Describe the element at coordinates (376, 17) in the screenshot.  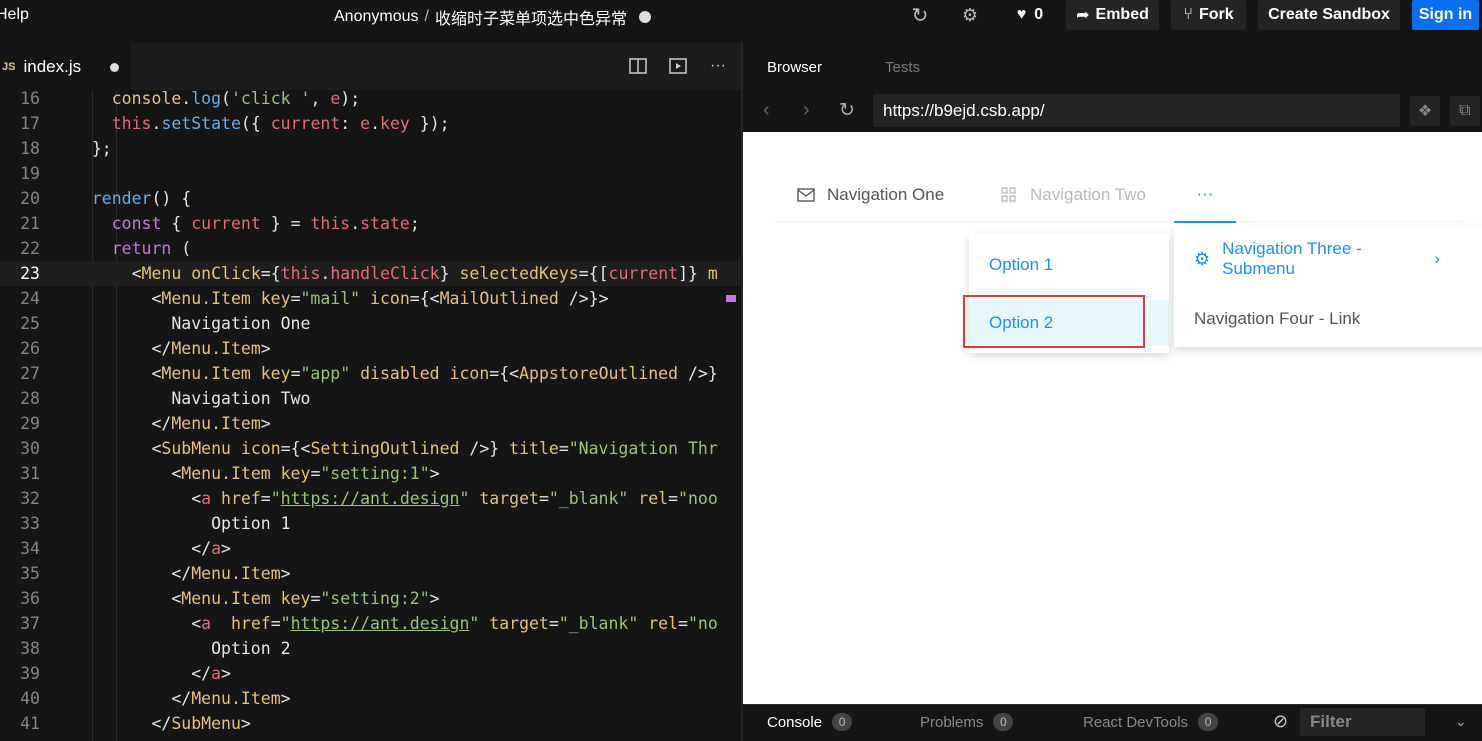
I see `owner-name: Anonymous` at that location.